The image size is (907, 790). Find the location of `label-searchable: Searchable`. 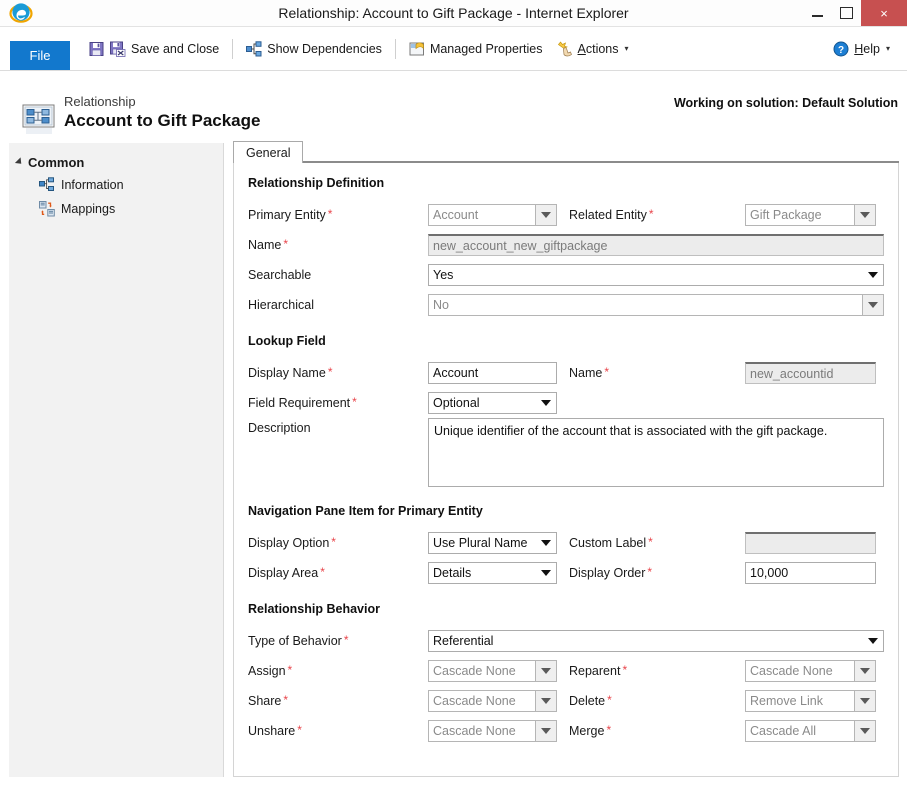

label-searchable: Searchable is located at coordinates (338, 275).